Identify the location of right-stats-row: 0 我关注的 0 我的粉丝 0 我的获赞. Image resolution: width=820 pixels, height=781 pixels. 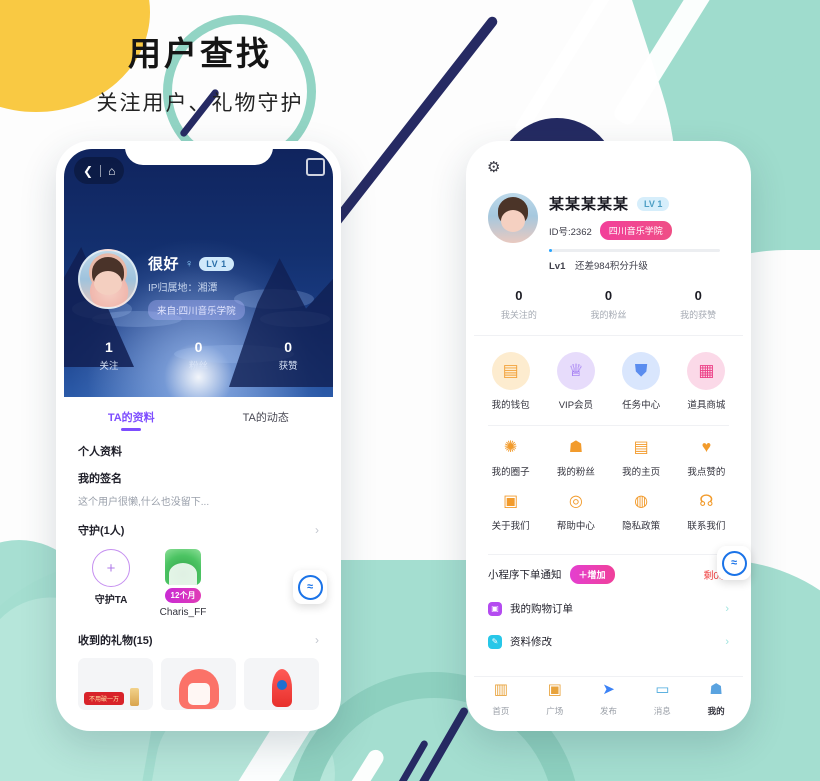
(608, 312).